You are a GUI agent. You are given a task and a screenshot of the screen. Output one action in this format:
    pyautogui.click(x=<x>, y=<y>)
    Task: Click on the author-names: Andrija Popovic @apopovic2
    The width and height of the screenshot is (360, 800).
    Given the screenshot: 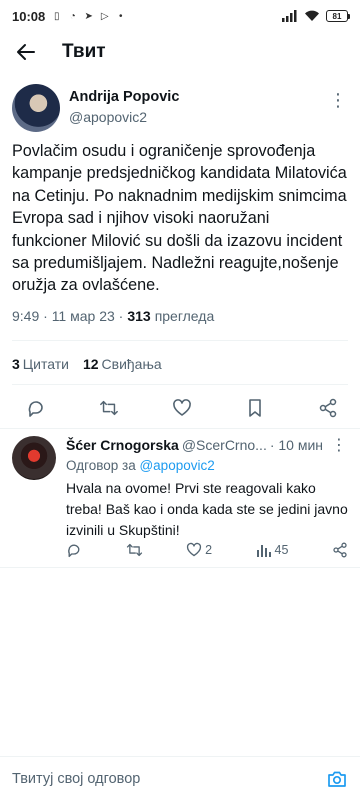 What is the action you would take?
    pyautogui.click(x=124, y=108)
    